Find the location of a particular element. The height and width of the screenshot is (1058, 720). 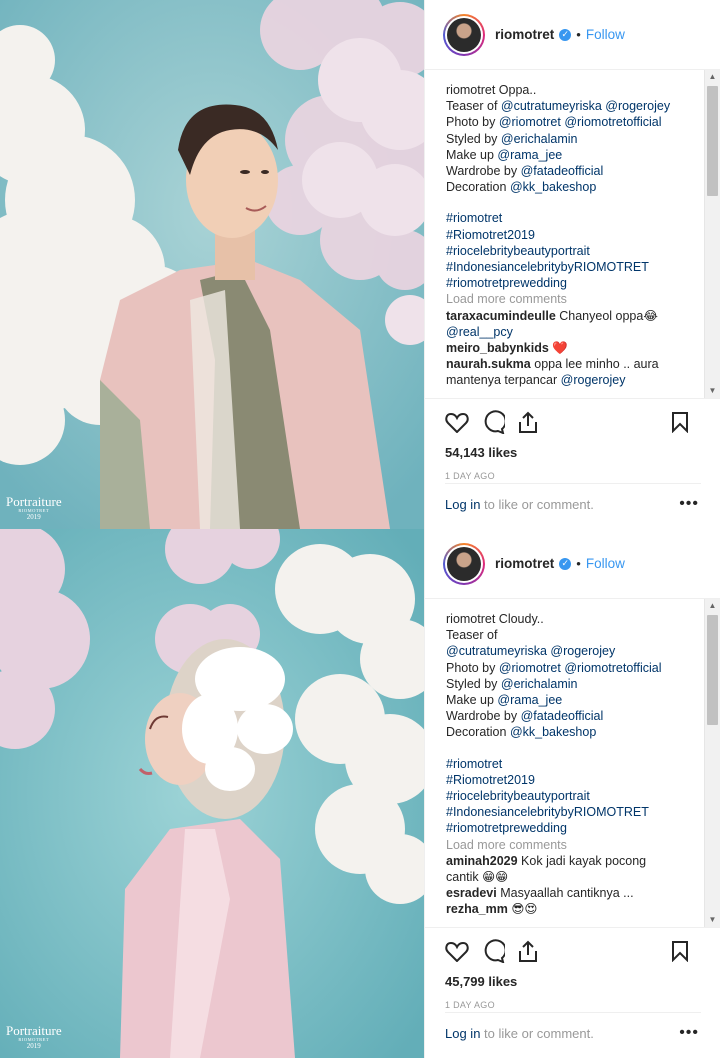

commenter-username: rezha_mm is located at coordinates (477, 909).